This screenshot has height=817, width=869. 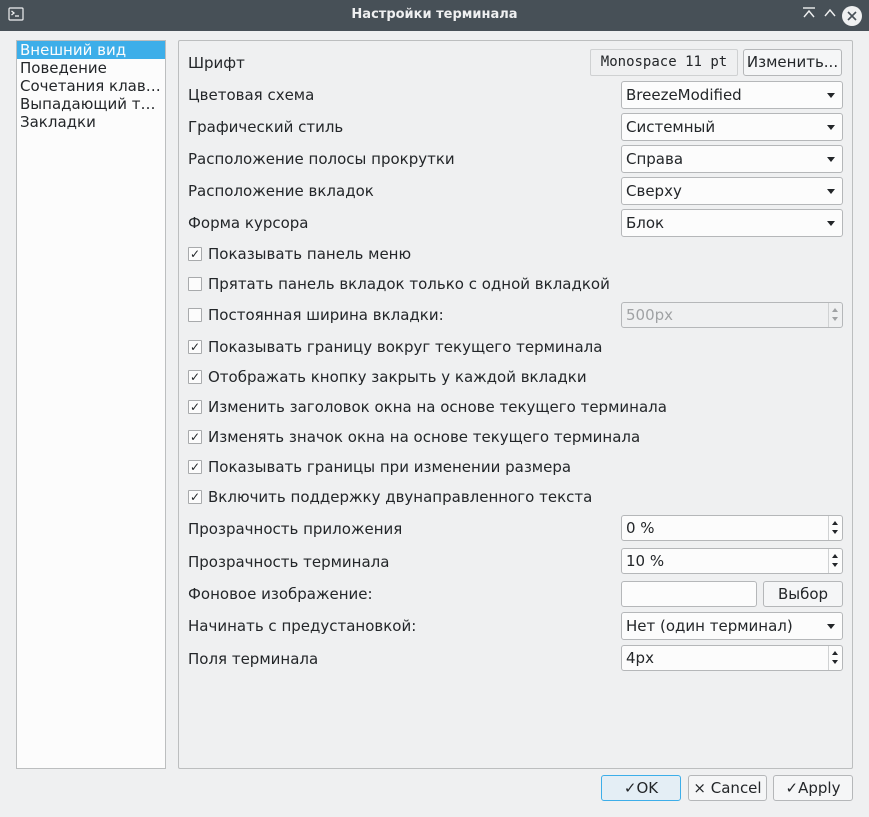 I want to click on cancel-button: × Cancel, so click(x=727, y=788).